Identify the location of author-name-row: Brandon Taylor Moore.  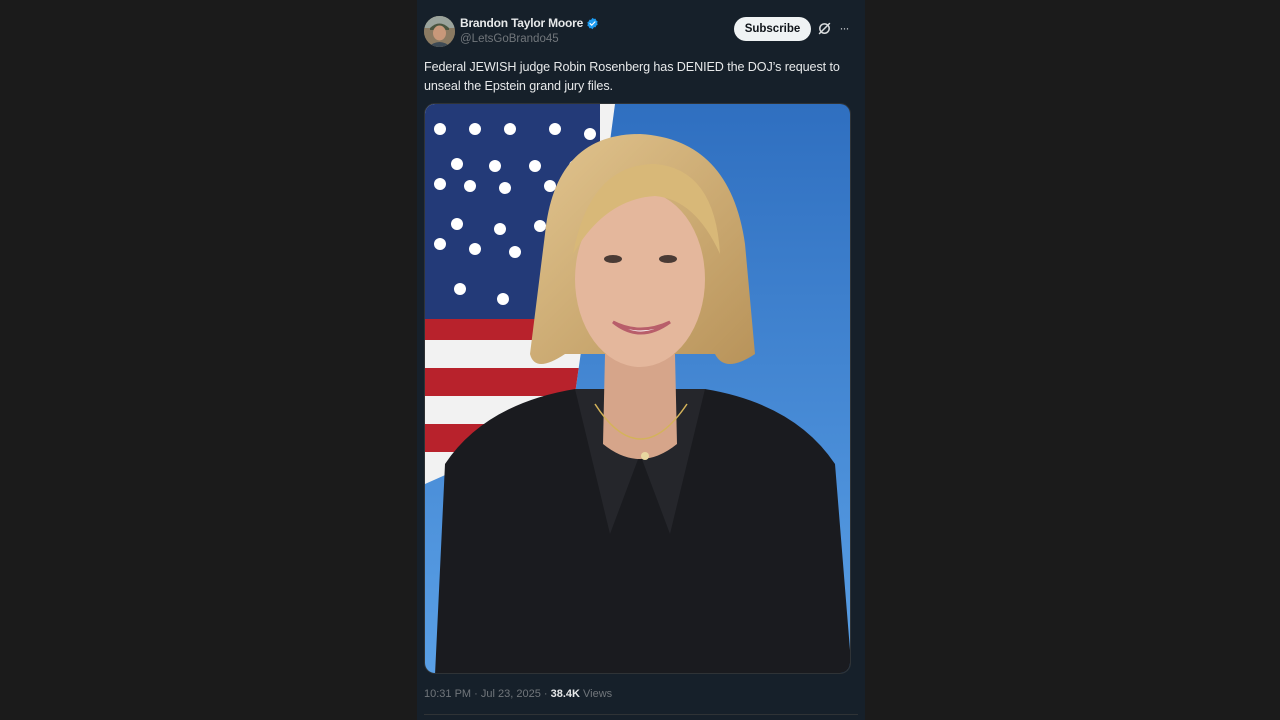
(529, 23).